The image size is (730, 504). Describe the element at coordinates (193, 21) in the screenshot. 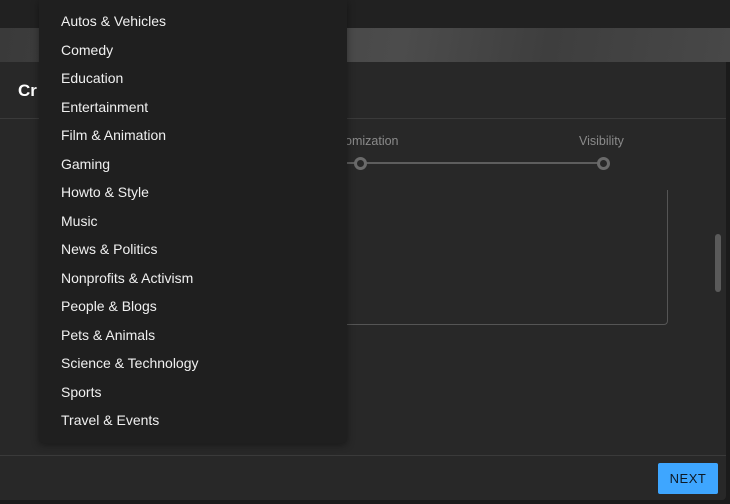

I see `menu-item: Autos & Vehicles` at that location.